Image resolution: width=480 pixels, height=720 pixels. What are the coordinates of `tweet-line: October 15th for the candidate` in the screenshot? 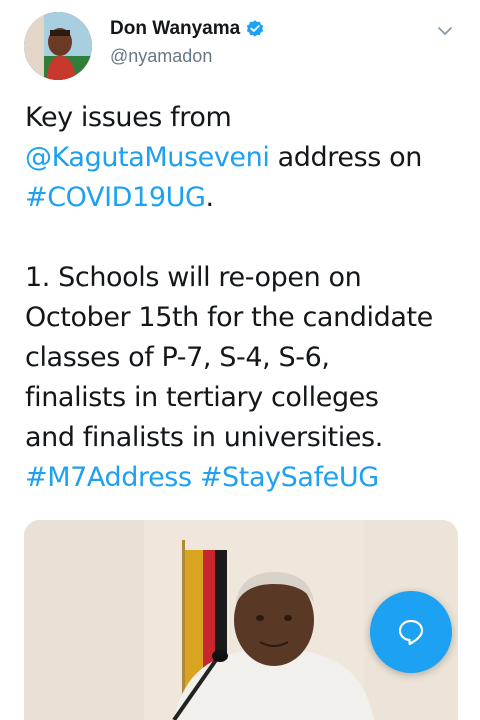 It's located at (229, 317).